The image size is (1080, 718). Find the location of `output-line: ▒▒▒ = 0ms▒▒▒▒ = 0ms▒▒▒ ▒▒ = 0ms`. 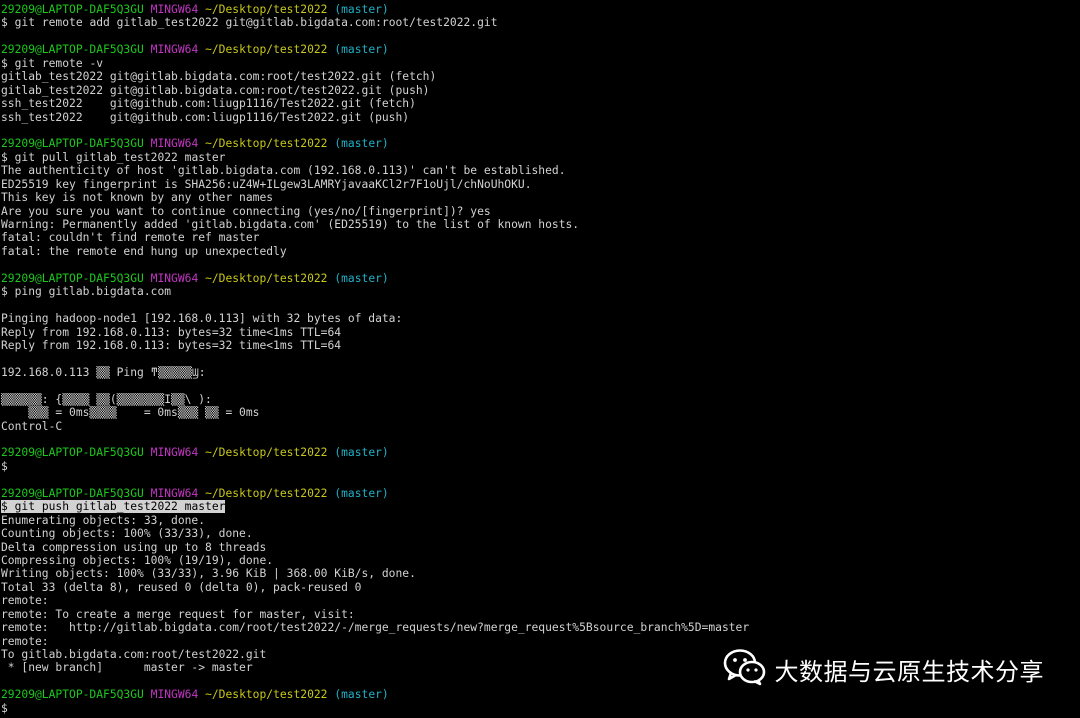

output-line: ▒▒▒ = 0ms▒▒▒▒ = 0ms▒▒▒ ▒▒ = 0ms is located at coordinates (130, 413).